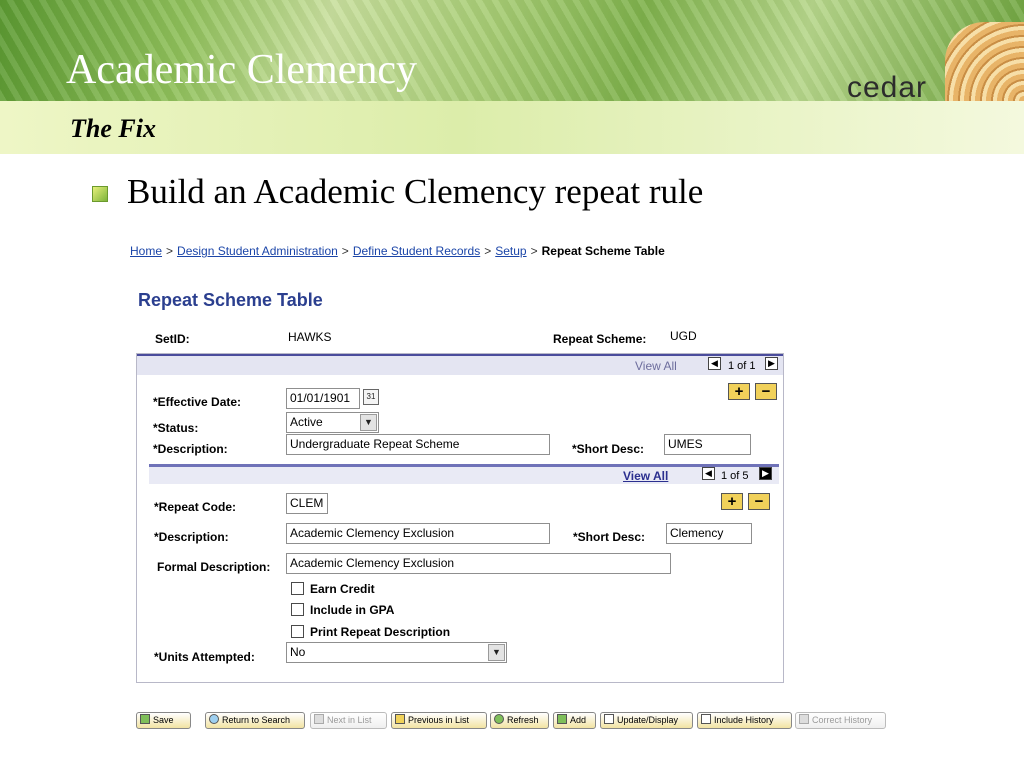 Image resolution: width=1024 pixels, height=768 pixels. Describe the element at coordinates (380, 632) in the screenshot. I see `print-repeat-description-label: Print Repeat Description` at that location.